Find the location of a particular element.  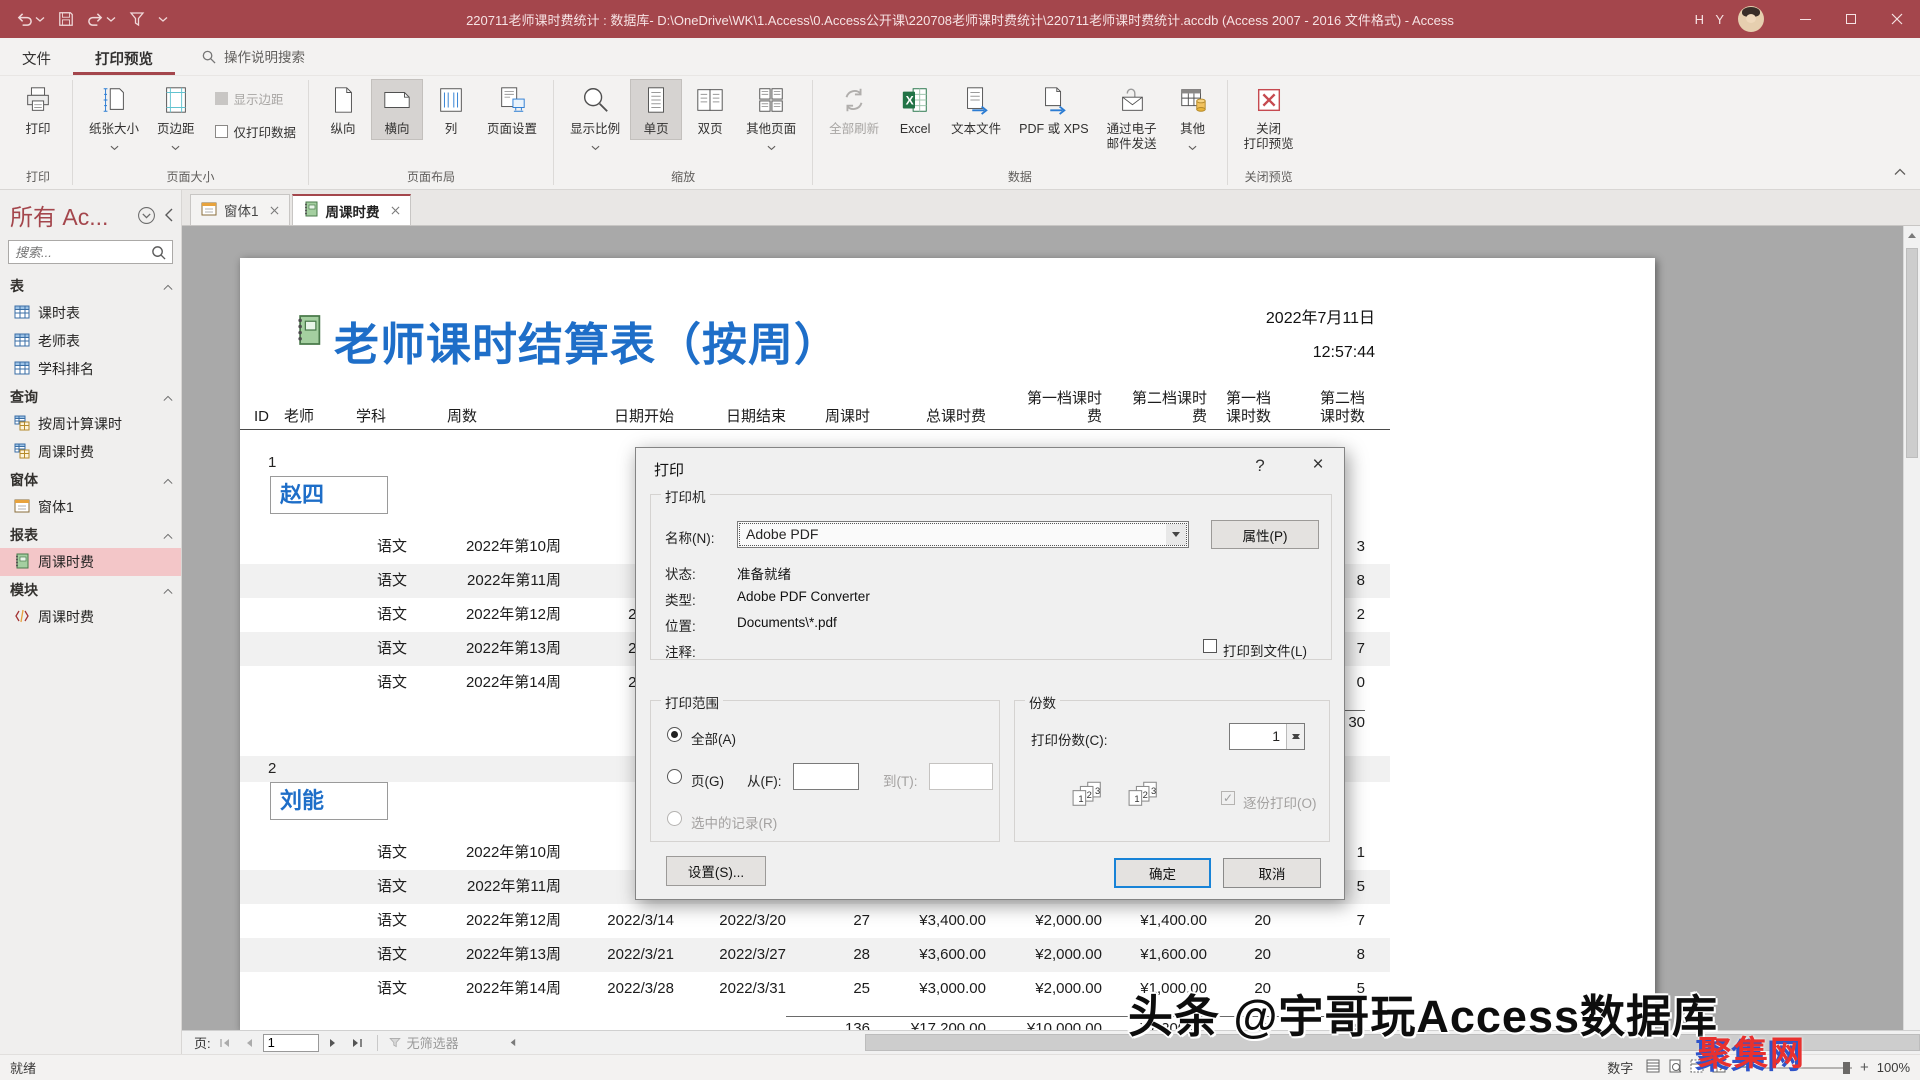

scroll-left-icon is located at coordinates (512, 1042).